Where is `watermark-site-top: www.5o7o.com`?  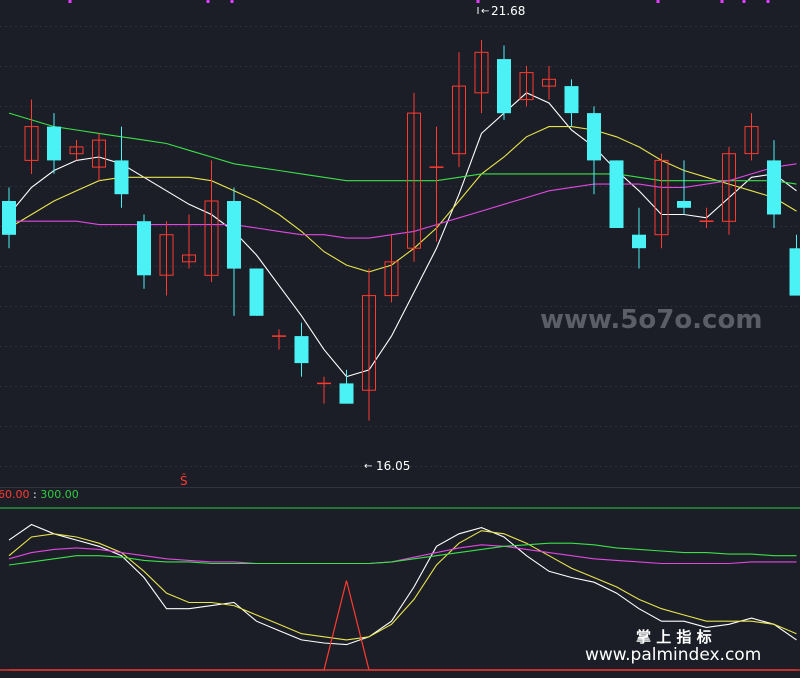
watermark-site-top: www.5o7o.com is located at coordinates (651, 320).